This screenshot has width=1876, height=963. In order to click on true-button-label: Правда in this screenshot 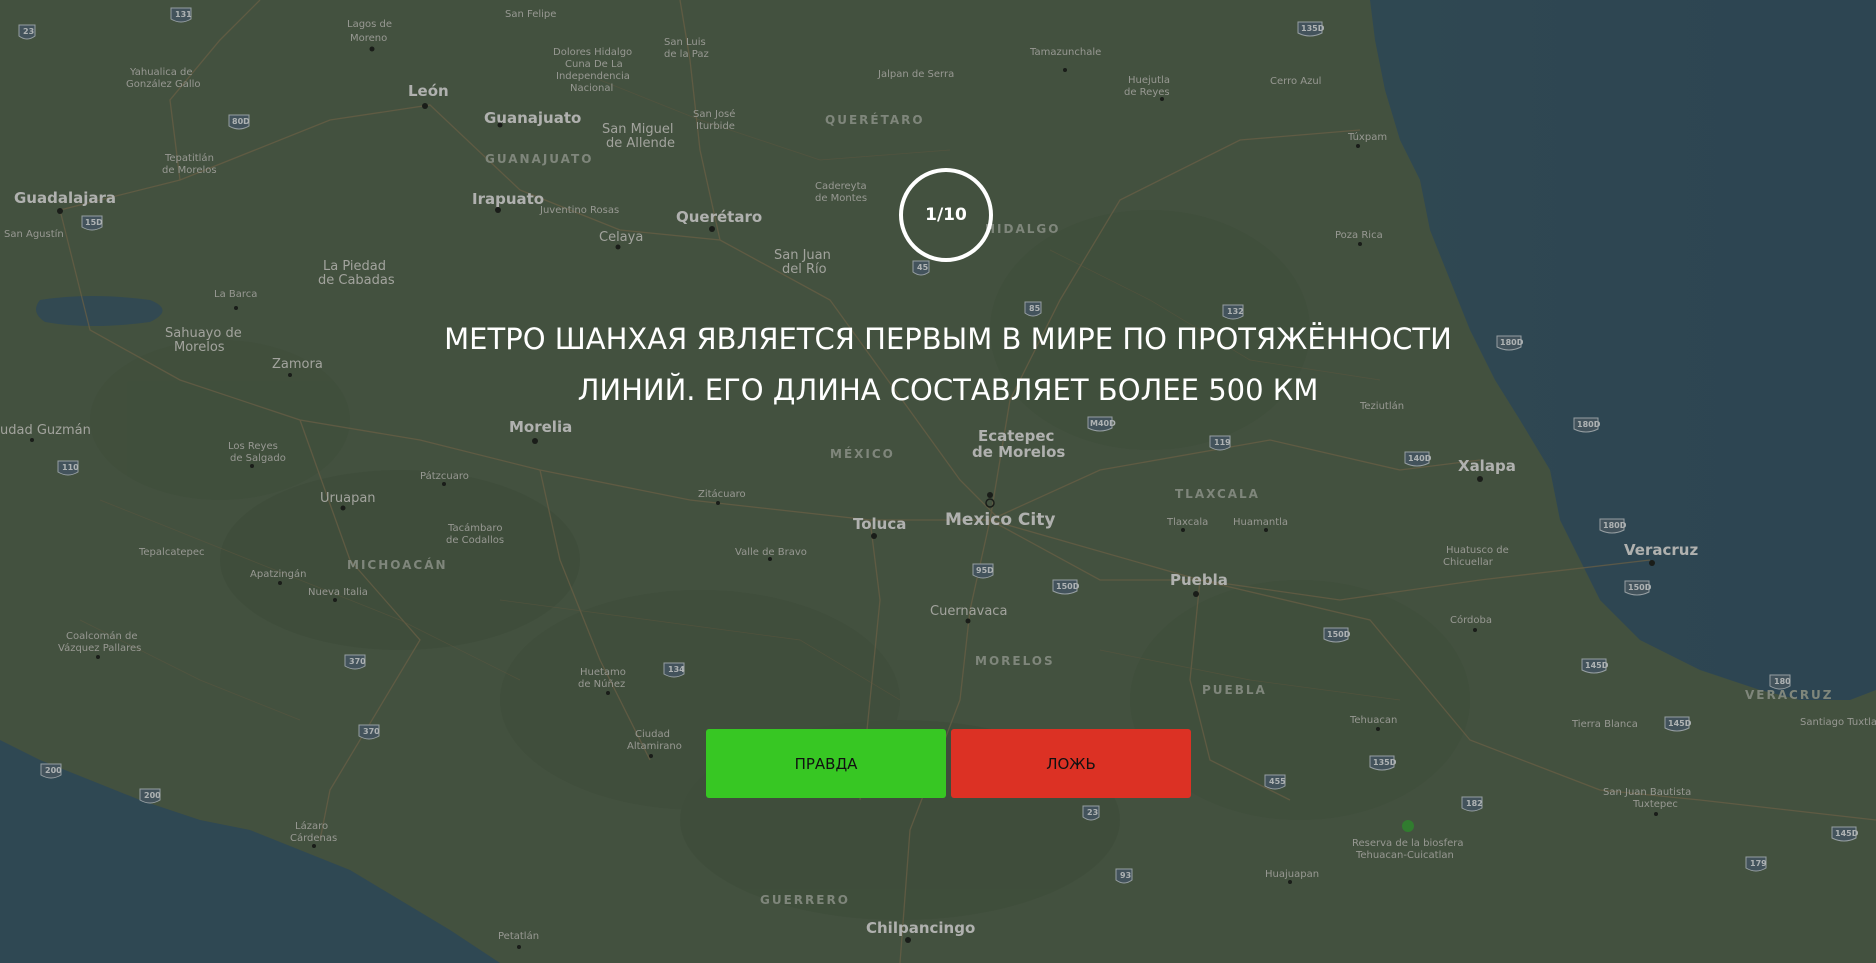, I will do `click(826, 763)`.